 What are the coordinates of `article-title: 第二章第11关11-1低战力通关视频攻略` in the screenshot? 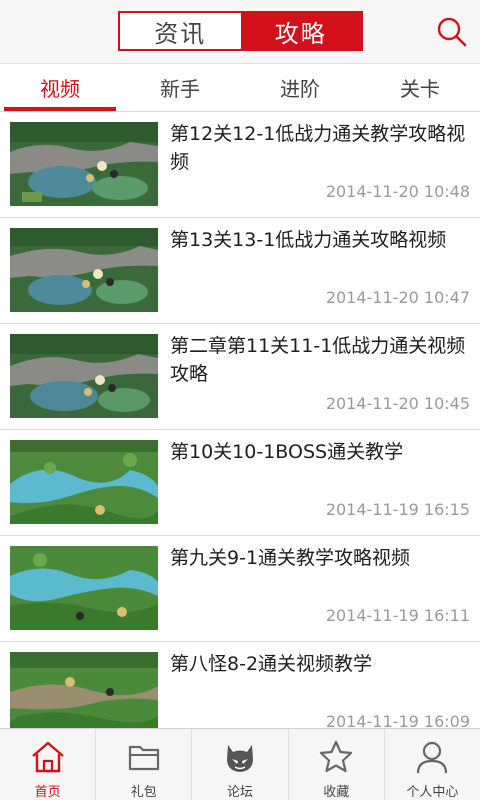 It's located at (318, 360).